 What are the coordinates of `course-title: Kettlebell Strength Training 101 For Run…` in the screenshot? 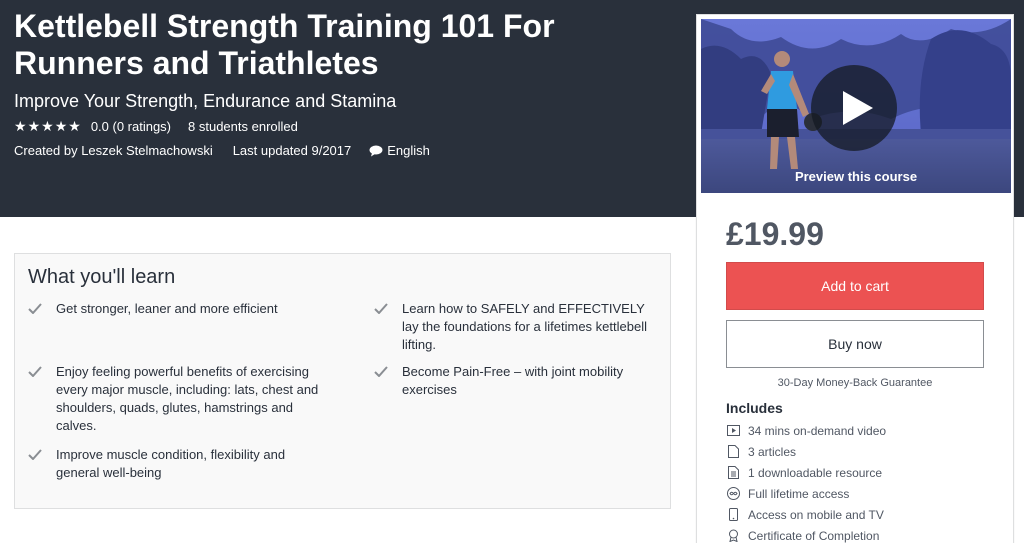 It's located at (284, 44).